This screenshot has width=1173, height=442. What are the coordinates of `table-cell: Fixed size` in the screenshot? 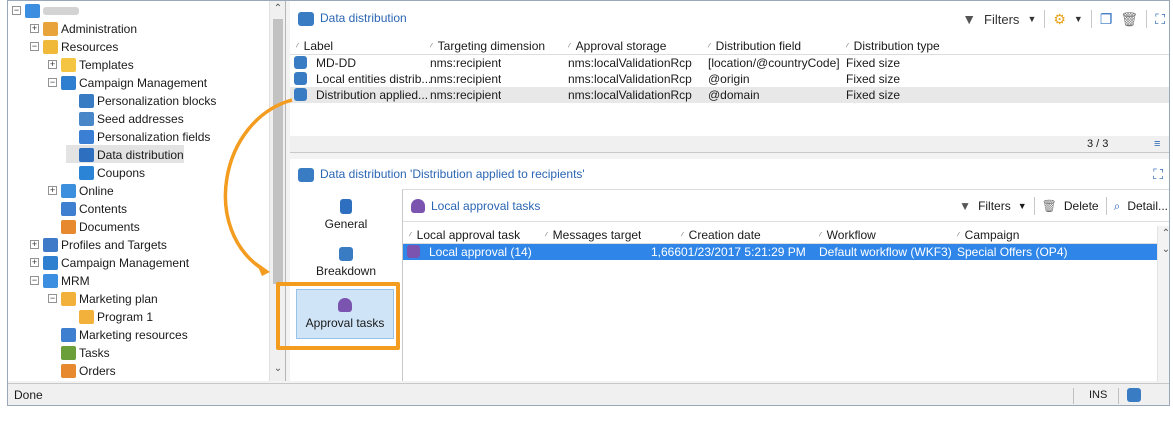 It's located at (873, 95).